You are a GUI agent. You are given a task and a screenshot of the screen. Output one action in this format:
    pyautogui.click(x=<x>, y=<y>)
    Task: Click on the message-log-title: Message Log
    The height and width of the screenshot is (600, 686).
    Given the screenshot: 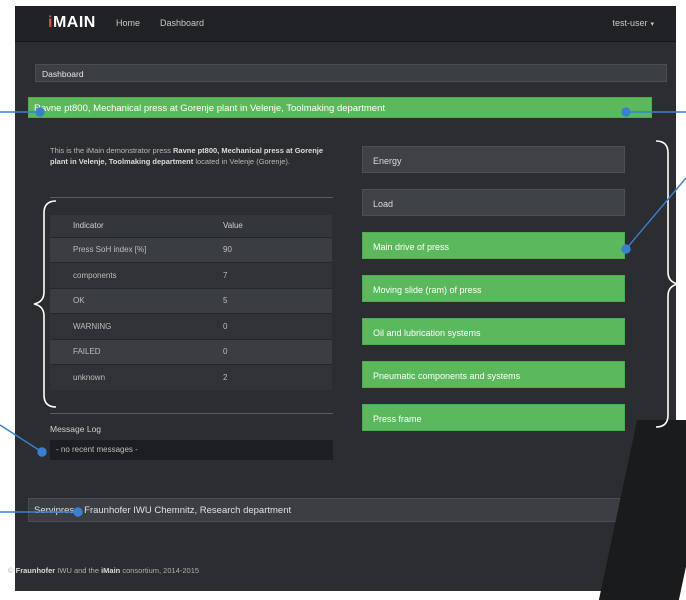 What is the action you would take?
    pyautogui.click(x=76, y=429)
    